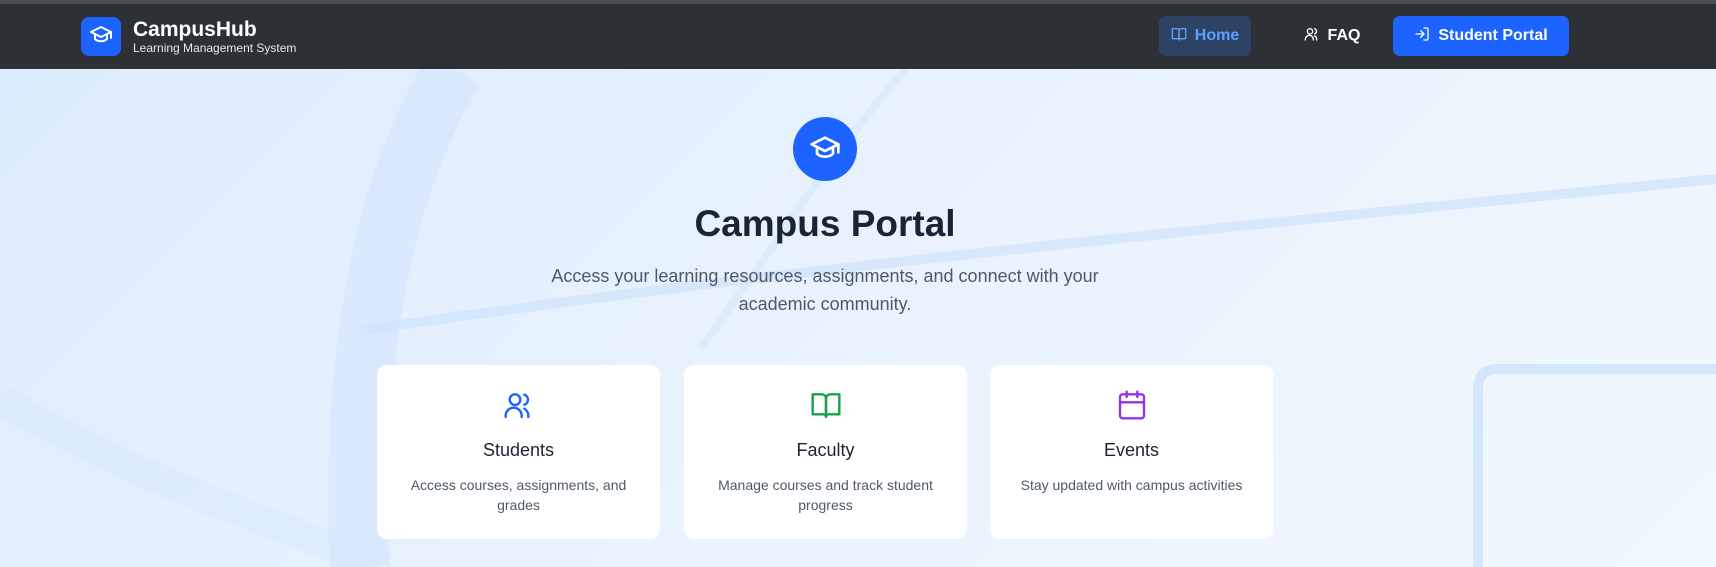 The height and width of the screenshot is (567, 1716). Describe the element at coordinates (518, 495) in the screenshot. I see `card-description: Access courses, assignments, and grades` at that location.